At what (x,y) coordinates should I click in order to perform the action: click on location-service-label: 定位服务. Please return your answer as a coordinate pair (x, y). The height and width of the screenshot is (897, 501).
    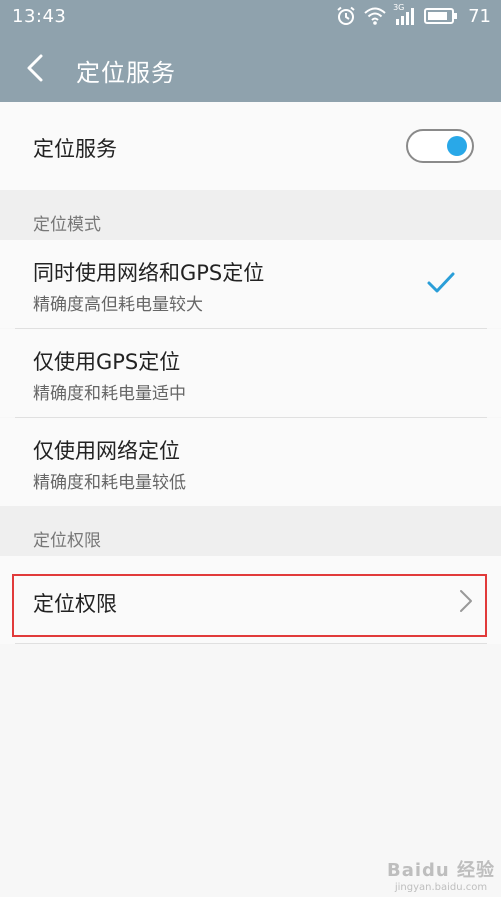
    Looking at the image, I should click on (75, 149).